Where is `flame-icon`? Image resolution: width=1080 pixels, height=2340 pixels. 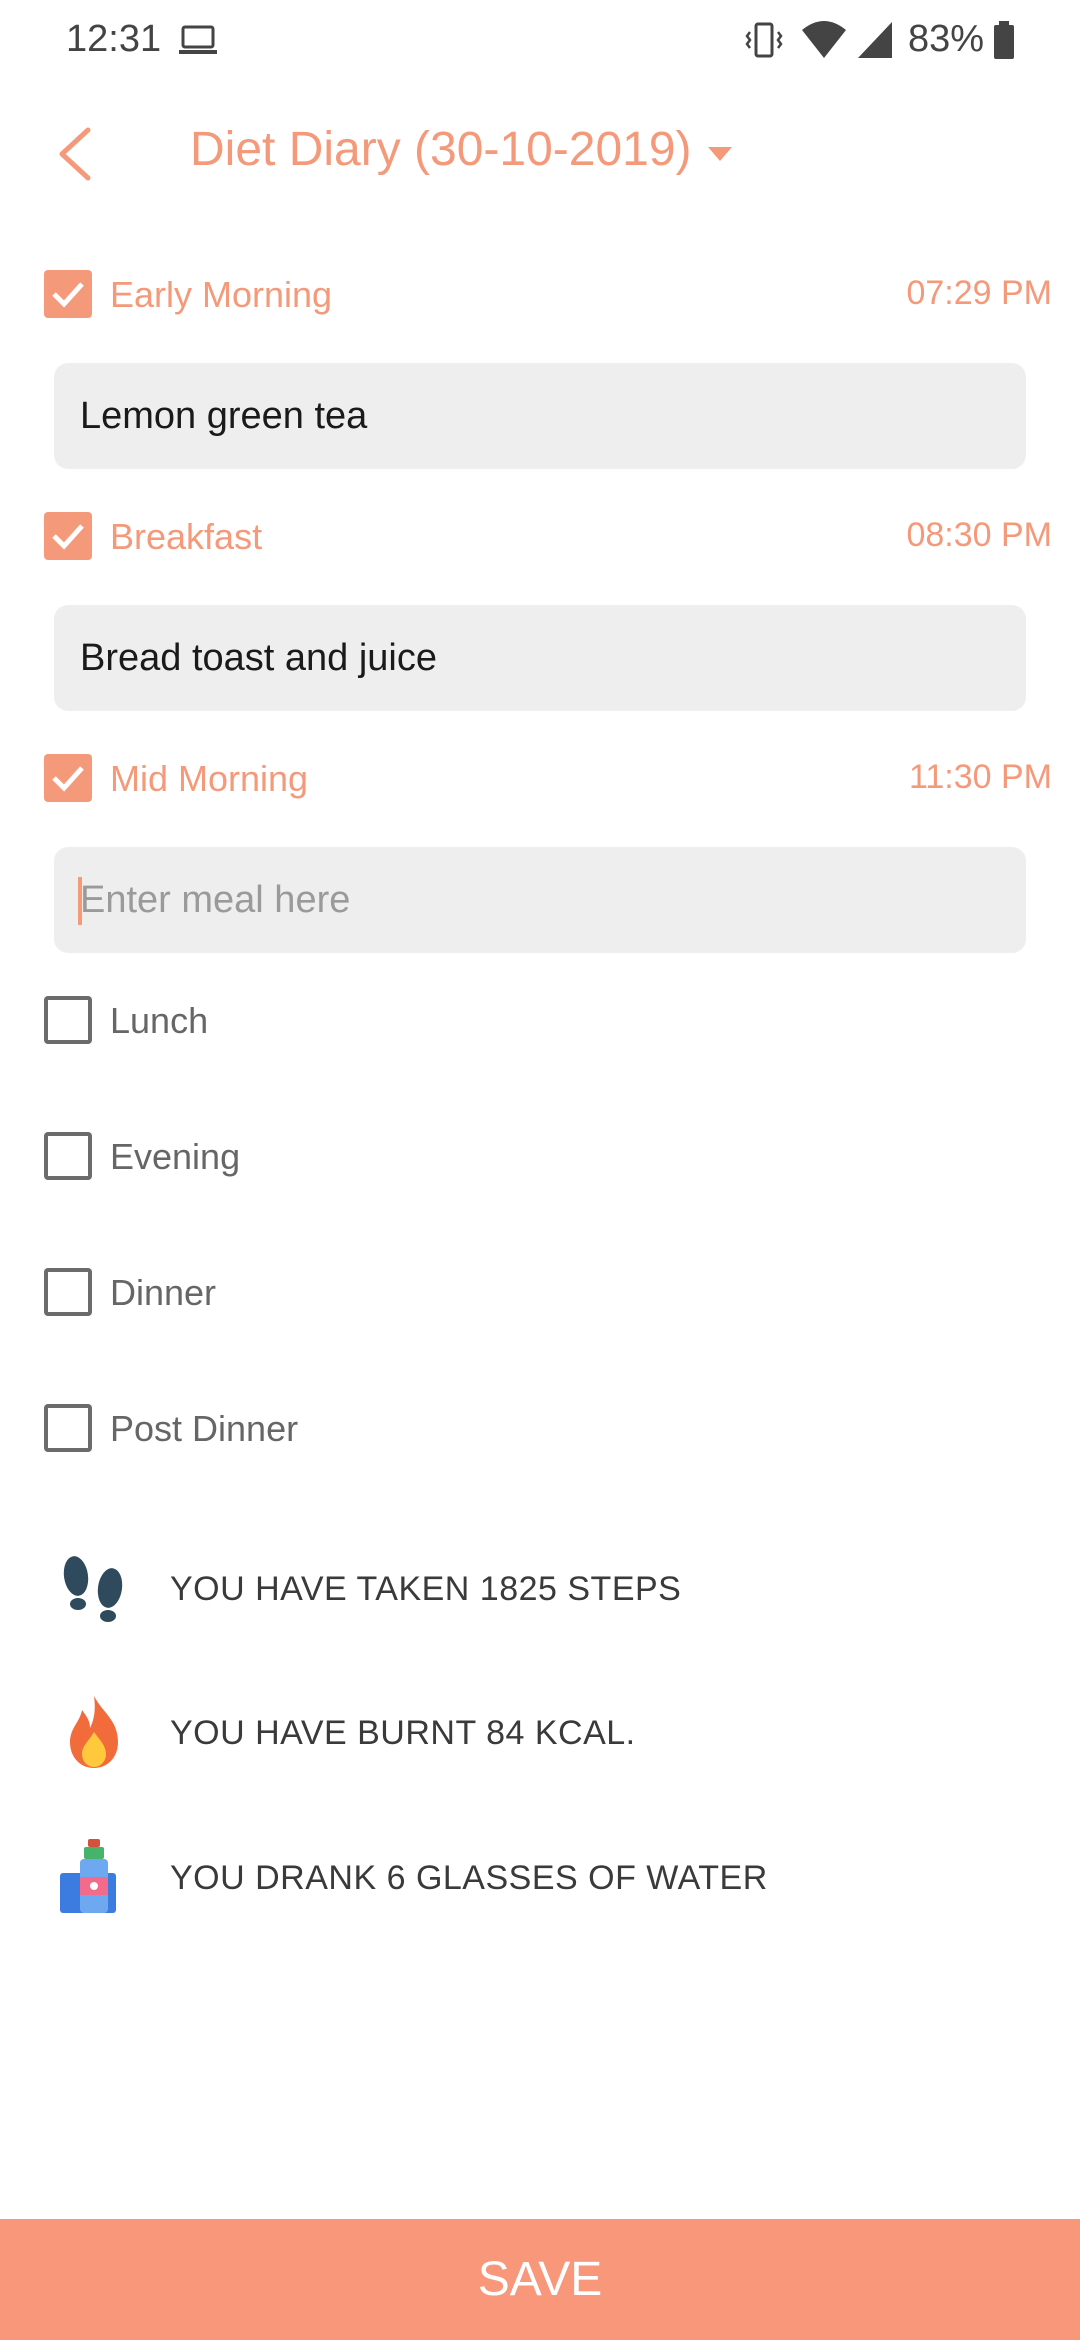
flame-icon is located at coordinates (94, 1732).